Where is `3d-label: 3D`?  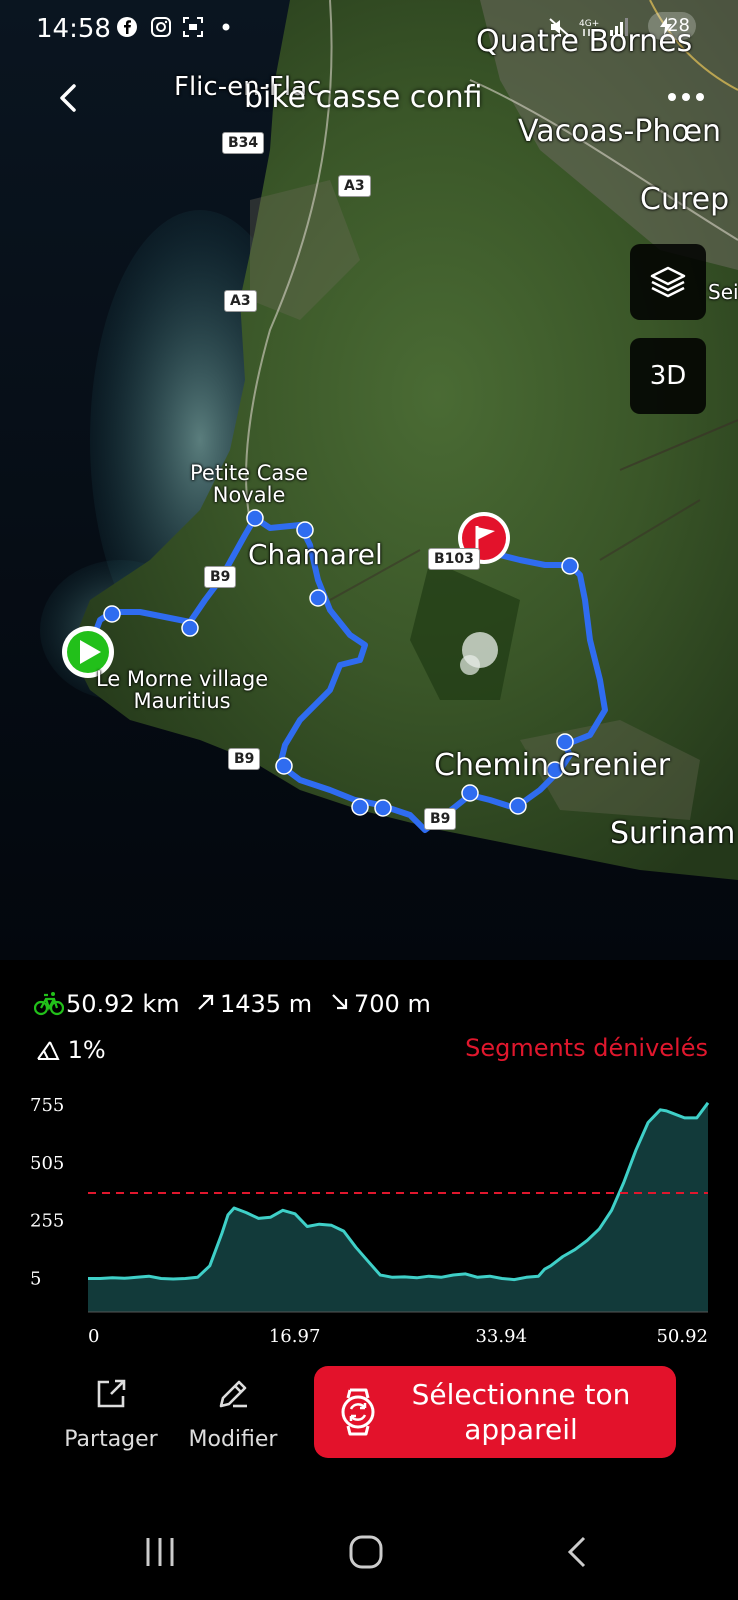
3d-label: 3D is located at coordinates (668, 376).